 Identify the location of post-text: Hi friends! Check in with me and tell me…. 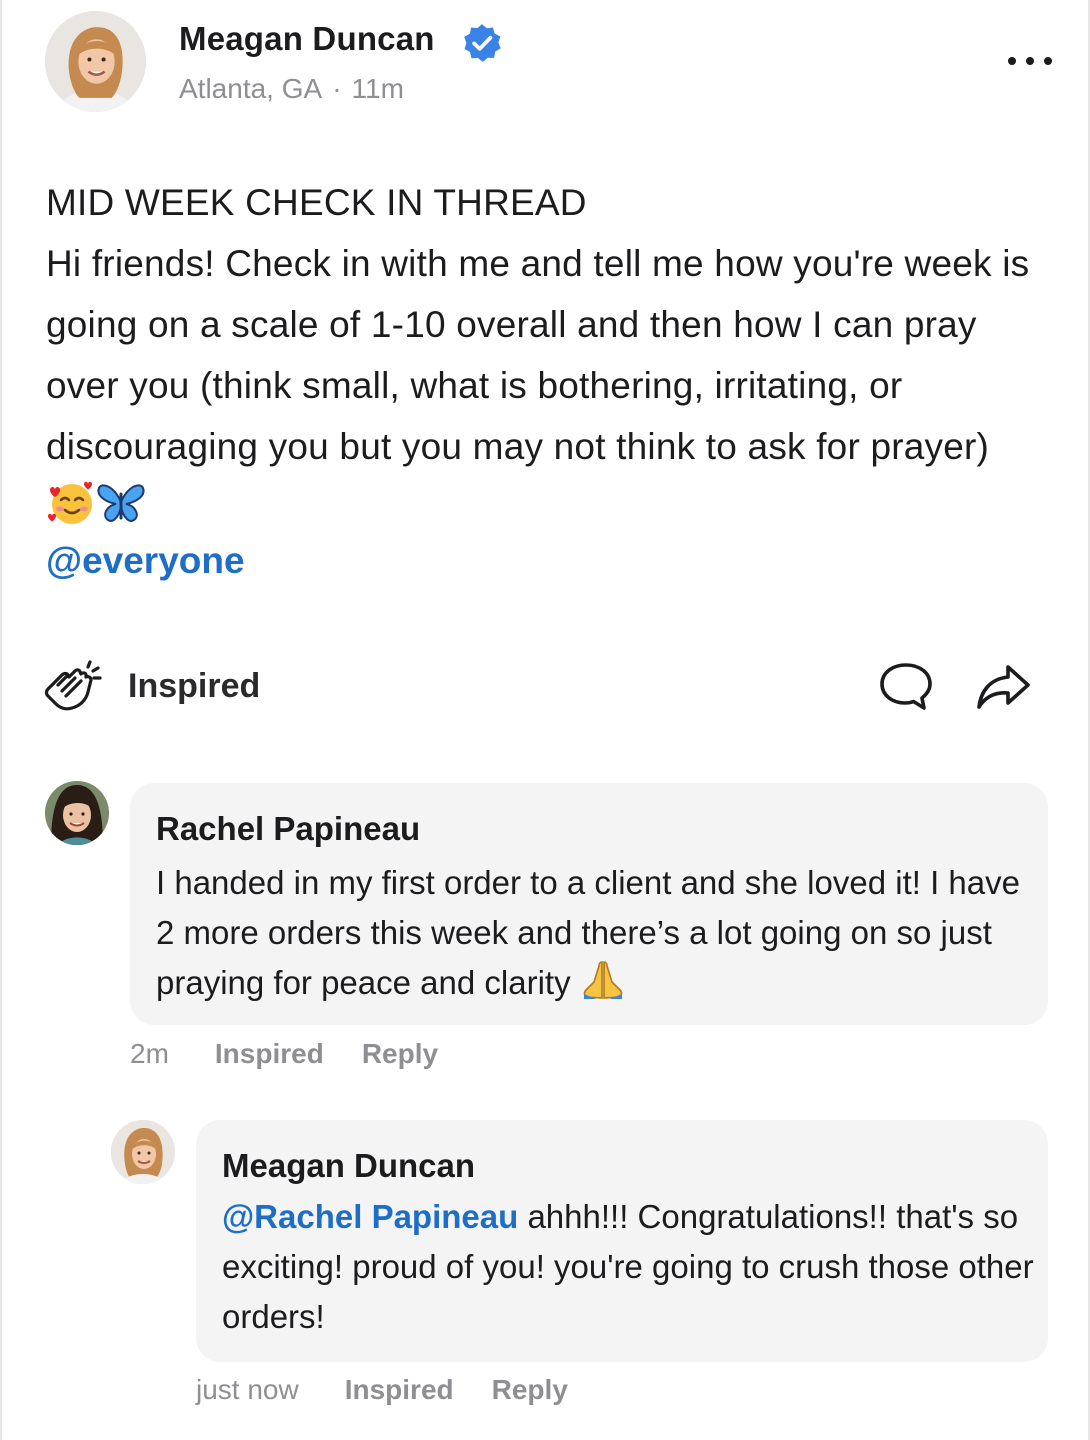
(538, 355).